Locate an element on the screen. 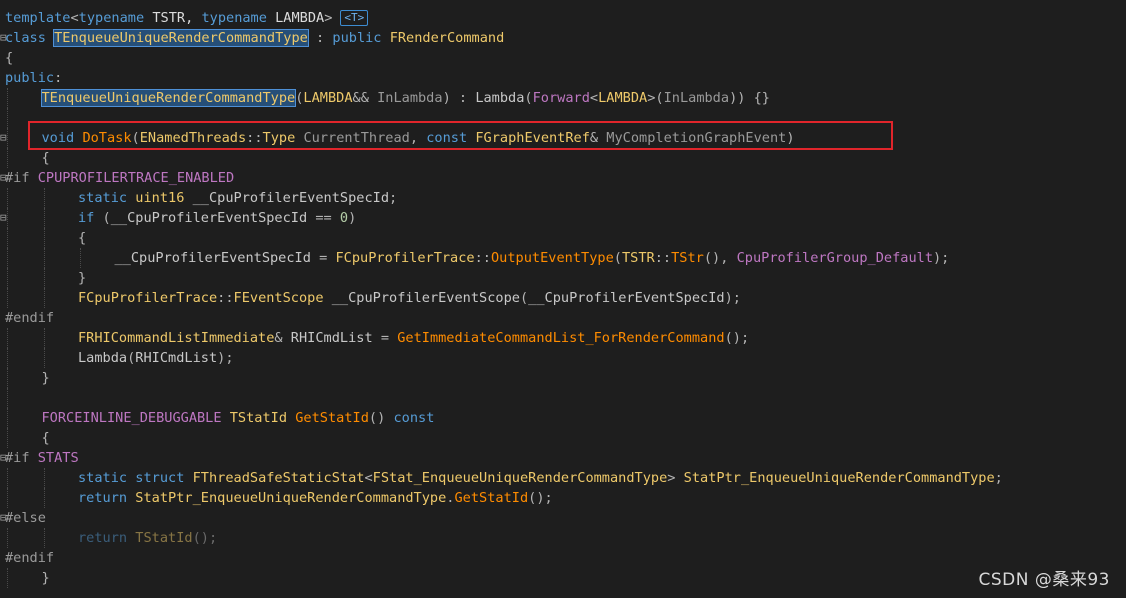  code-text: #endif is located at coordinates (29, 558).